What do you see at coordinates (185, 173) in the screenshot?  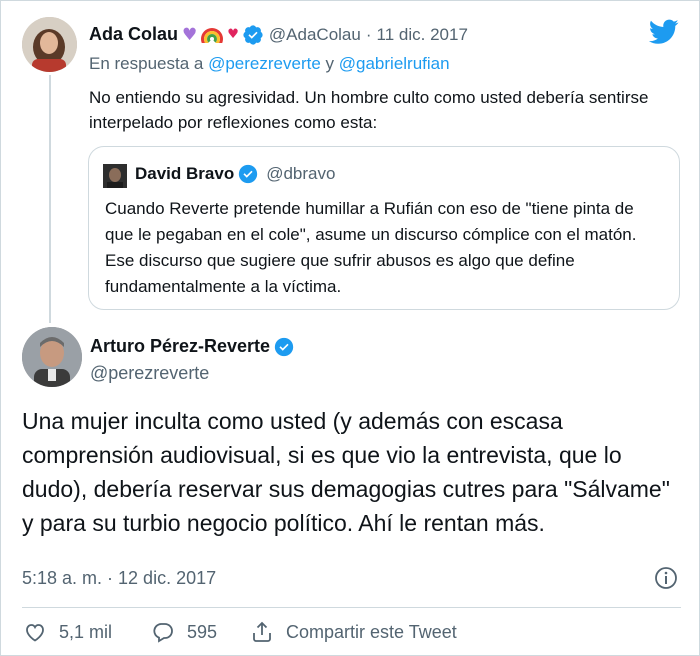 I see `quoted-display-name: David Bravo` at bounding box center [185, 173].